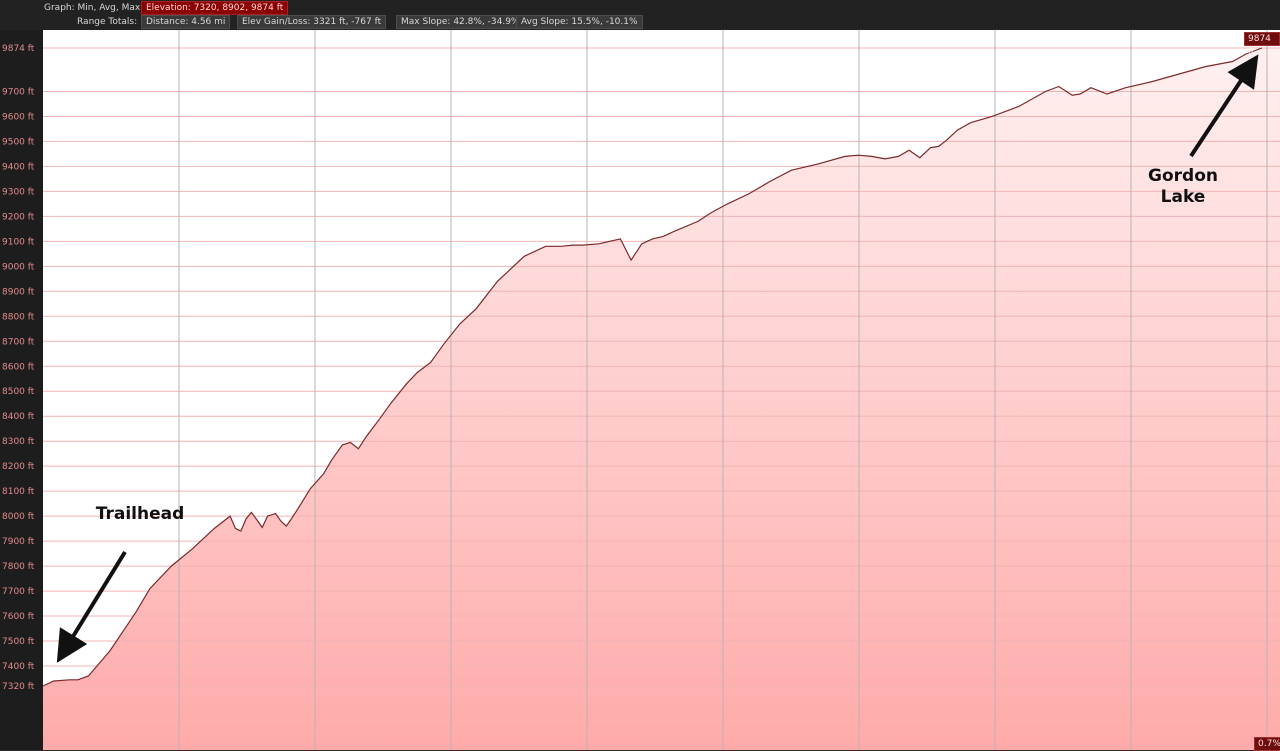 This screenshot has width=1280, height=751. Describe the element at coordinates (18, 167) in the screenshot. I see `y-tick-label: 9400 ft` at that location.